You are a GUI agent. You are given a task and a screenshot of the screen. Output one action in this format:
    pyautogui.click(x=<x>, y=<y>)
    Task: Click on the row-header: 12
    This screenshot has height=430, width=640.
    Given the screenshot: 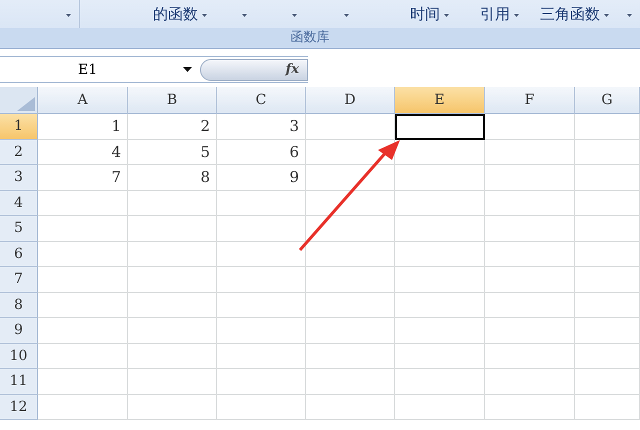 What is the action you would take?
    pyautogui.click(x=19, y=407)
    